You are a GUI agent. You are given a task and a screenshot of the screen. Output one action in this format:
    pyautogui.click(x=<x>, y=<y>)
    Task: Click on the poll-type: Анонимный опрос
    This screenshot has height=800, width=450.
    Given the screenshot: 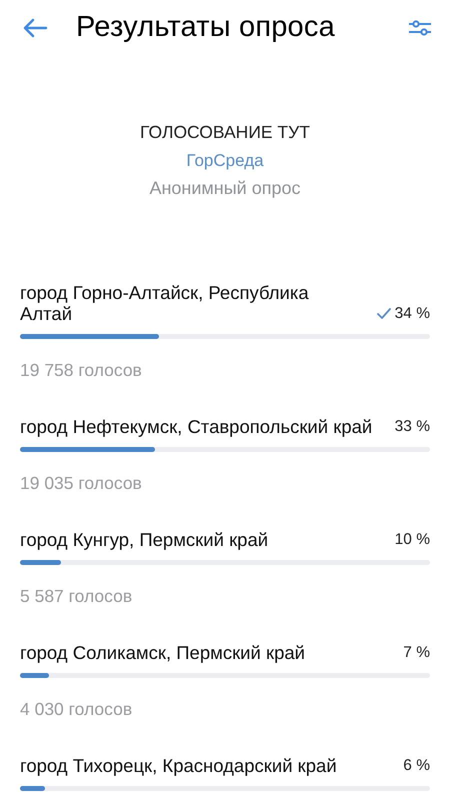 What is the action you would take?
    pyautogui.click(x=225, y=188)
    